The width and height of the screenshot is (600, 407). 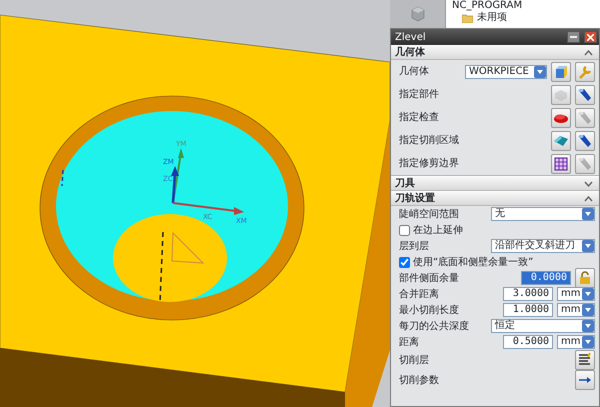 I want to click on grid-icon, so click(x=561, y=164).